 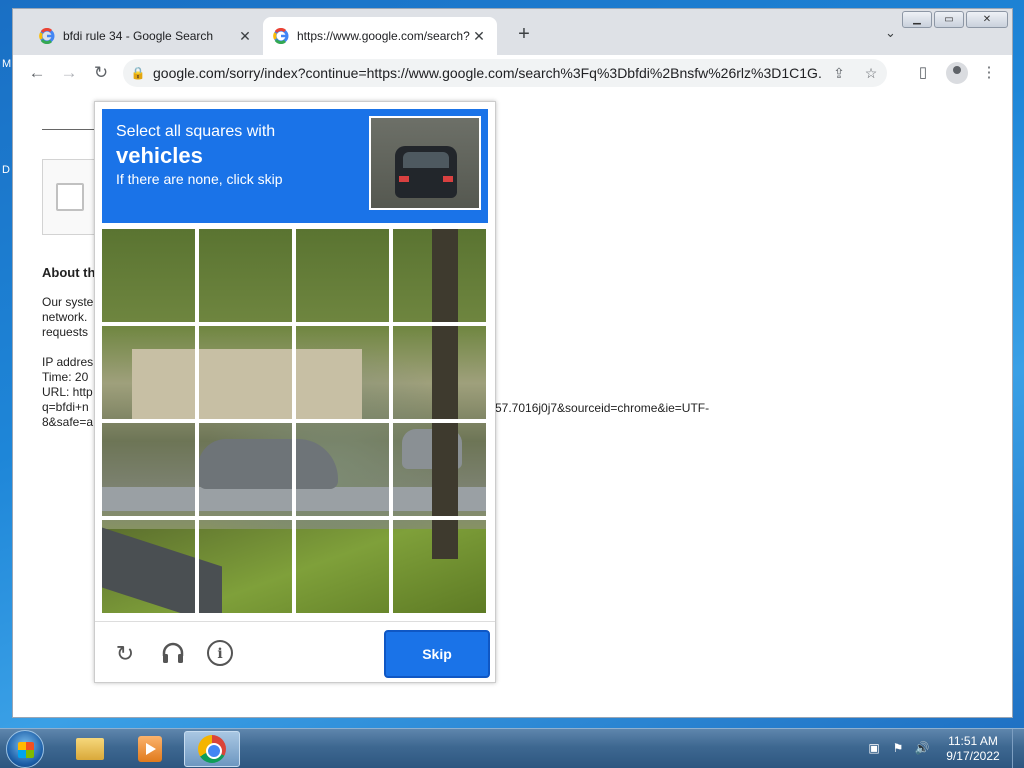 What do you see at coordinates (973, 741) in the screenshot?
I see `clock-time: 11:51 AM` at bounding box center [973, 741].